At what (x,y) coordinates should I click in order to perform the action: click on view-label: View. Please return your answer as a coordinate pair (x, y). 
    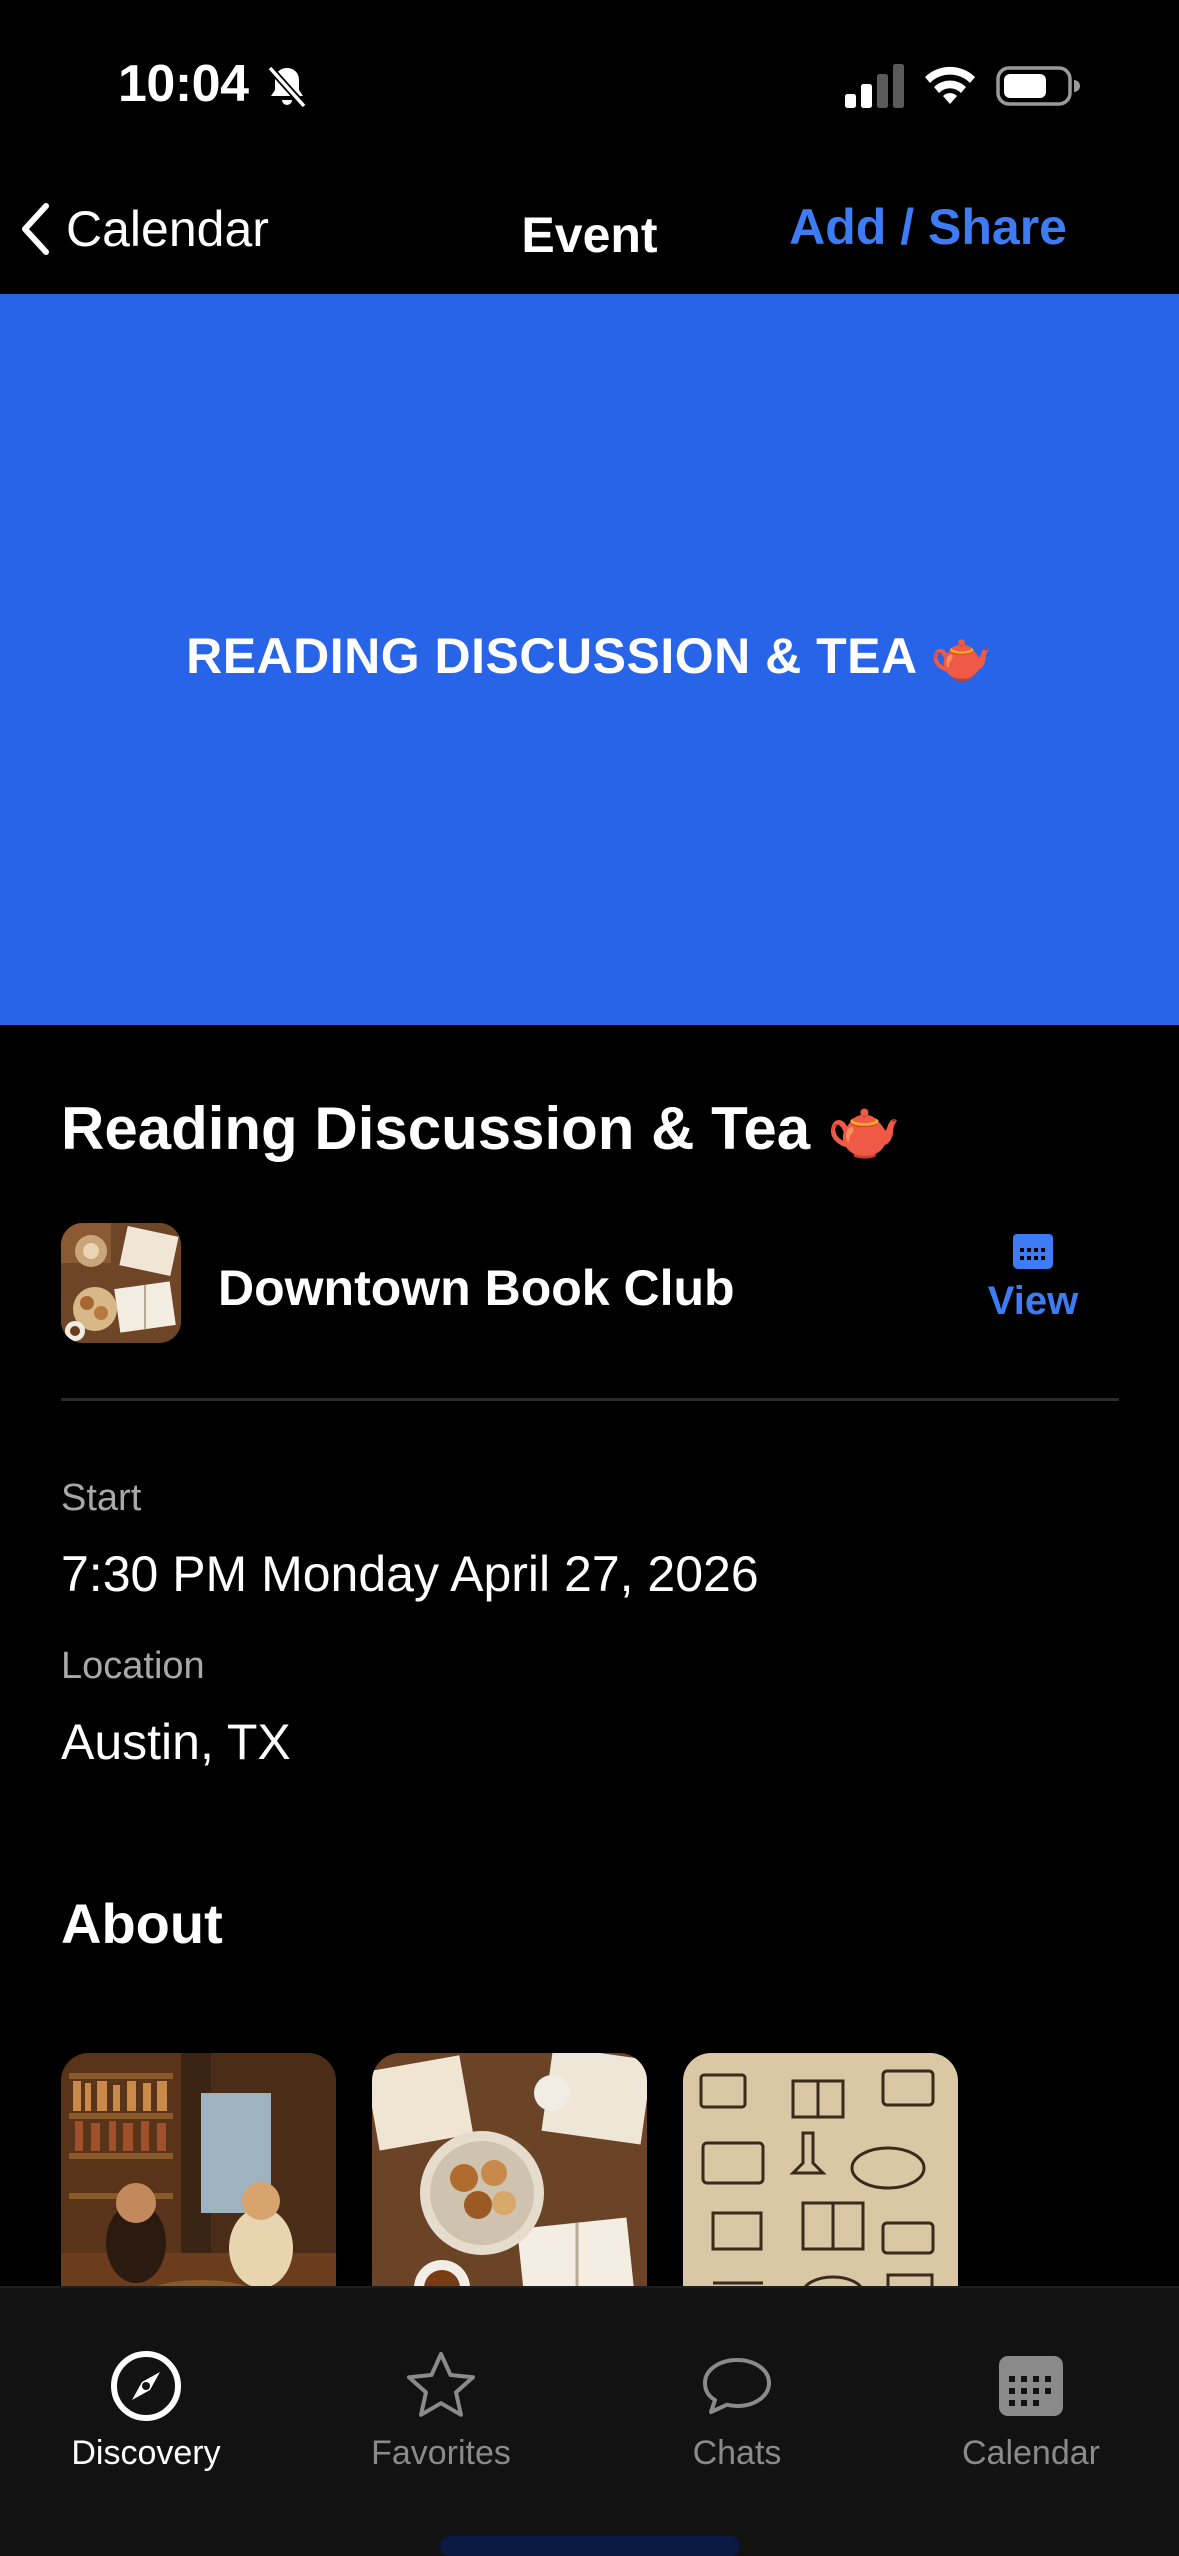
    Looking at the image, I should click on (1033, 1301).